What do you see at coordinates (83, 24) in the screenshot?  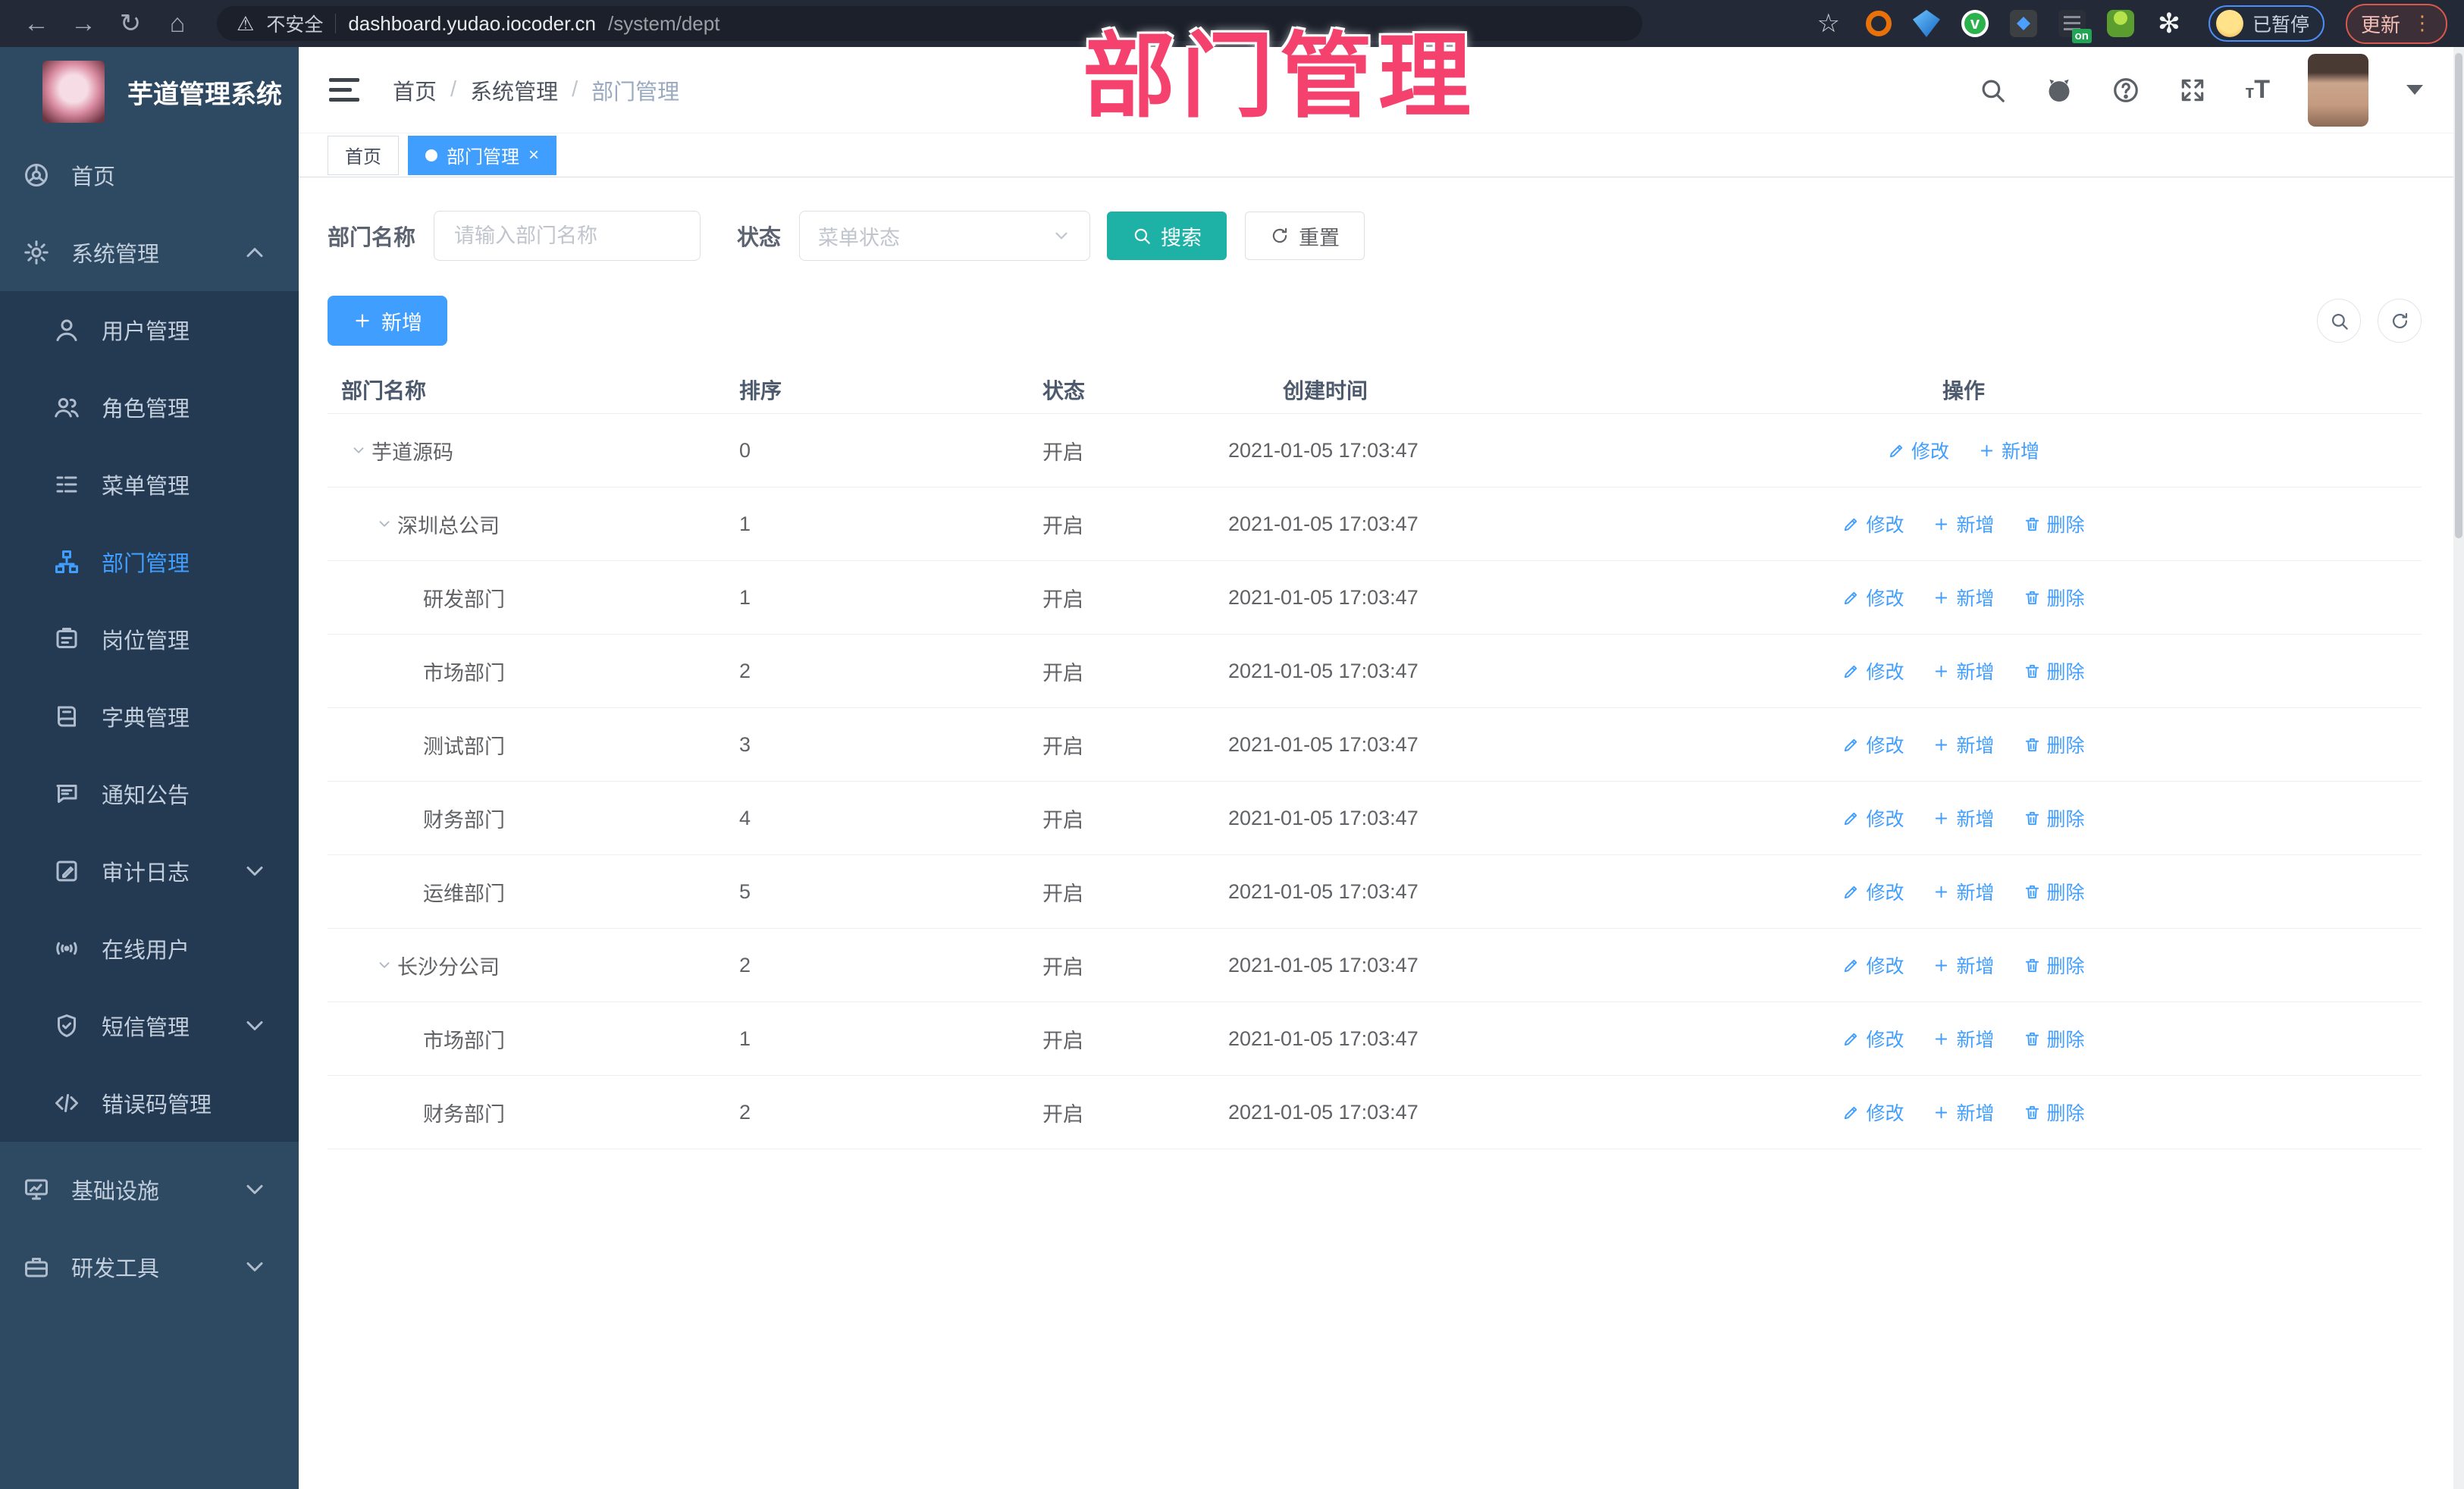 I see `forward-icon: →` at bounding box center [83, 24].